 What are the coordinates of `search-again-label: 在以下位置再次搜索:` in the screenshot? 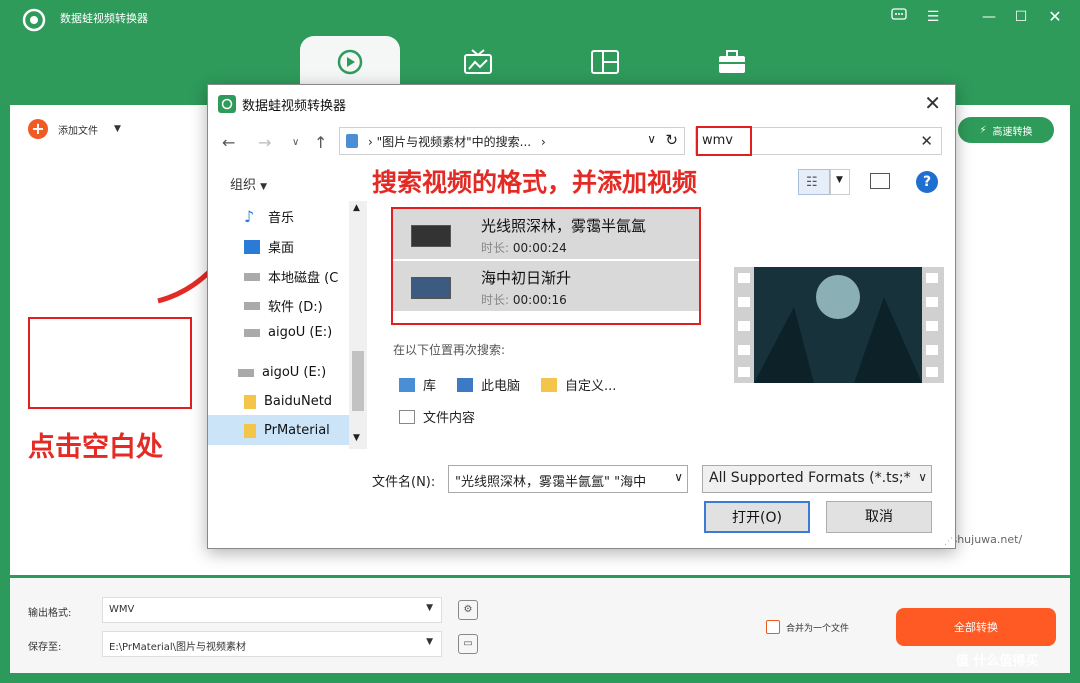 It's located at (449, 350).